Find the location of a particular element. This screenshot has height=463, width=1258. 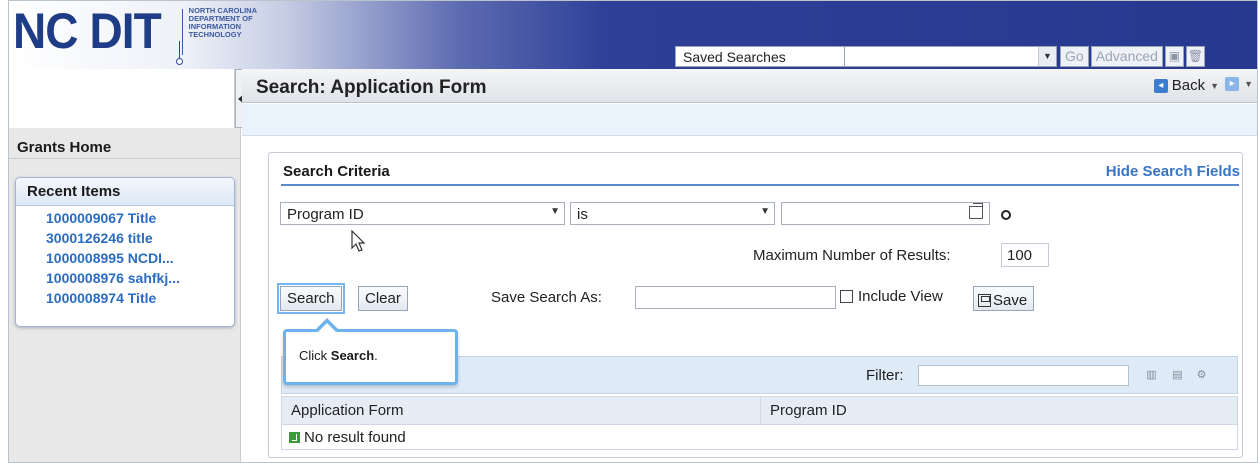

saved-searches-bar: Saved Searches ▼ Go Advanced ▣ 🗑 is located at coordinates (940, 56).